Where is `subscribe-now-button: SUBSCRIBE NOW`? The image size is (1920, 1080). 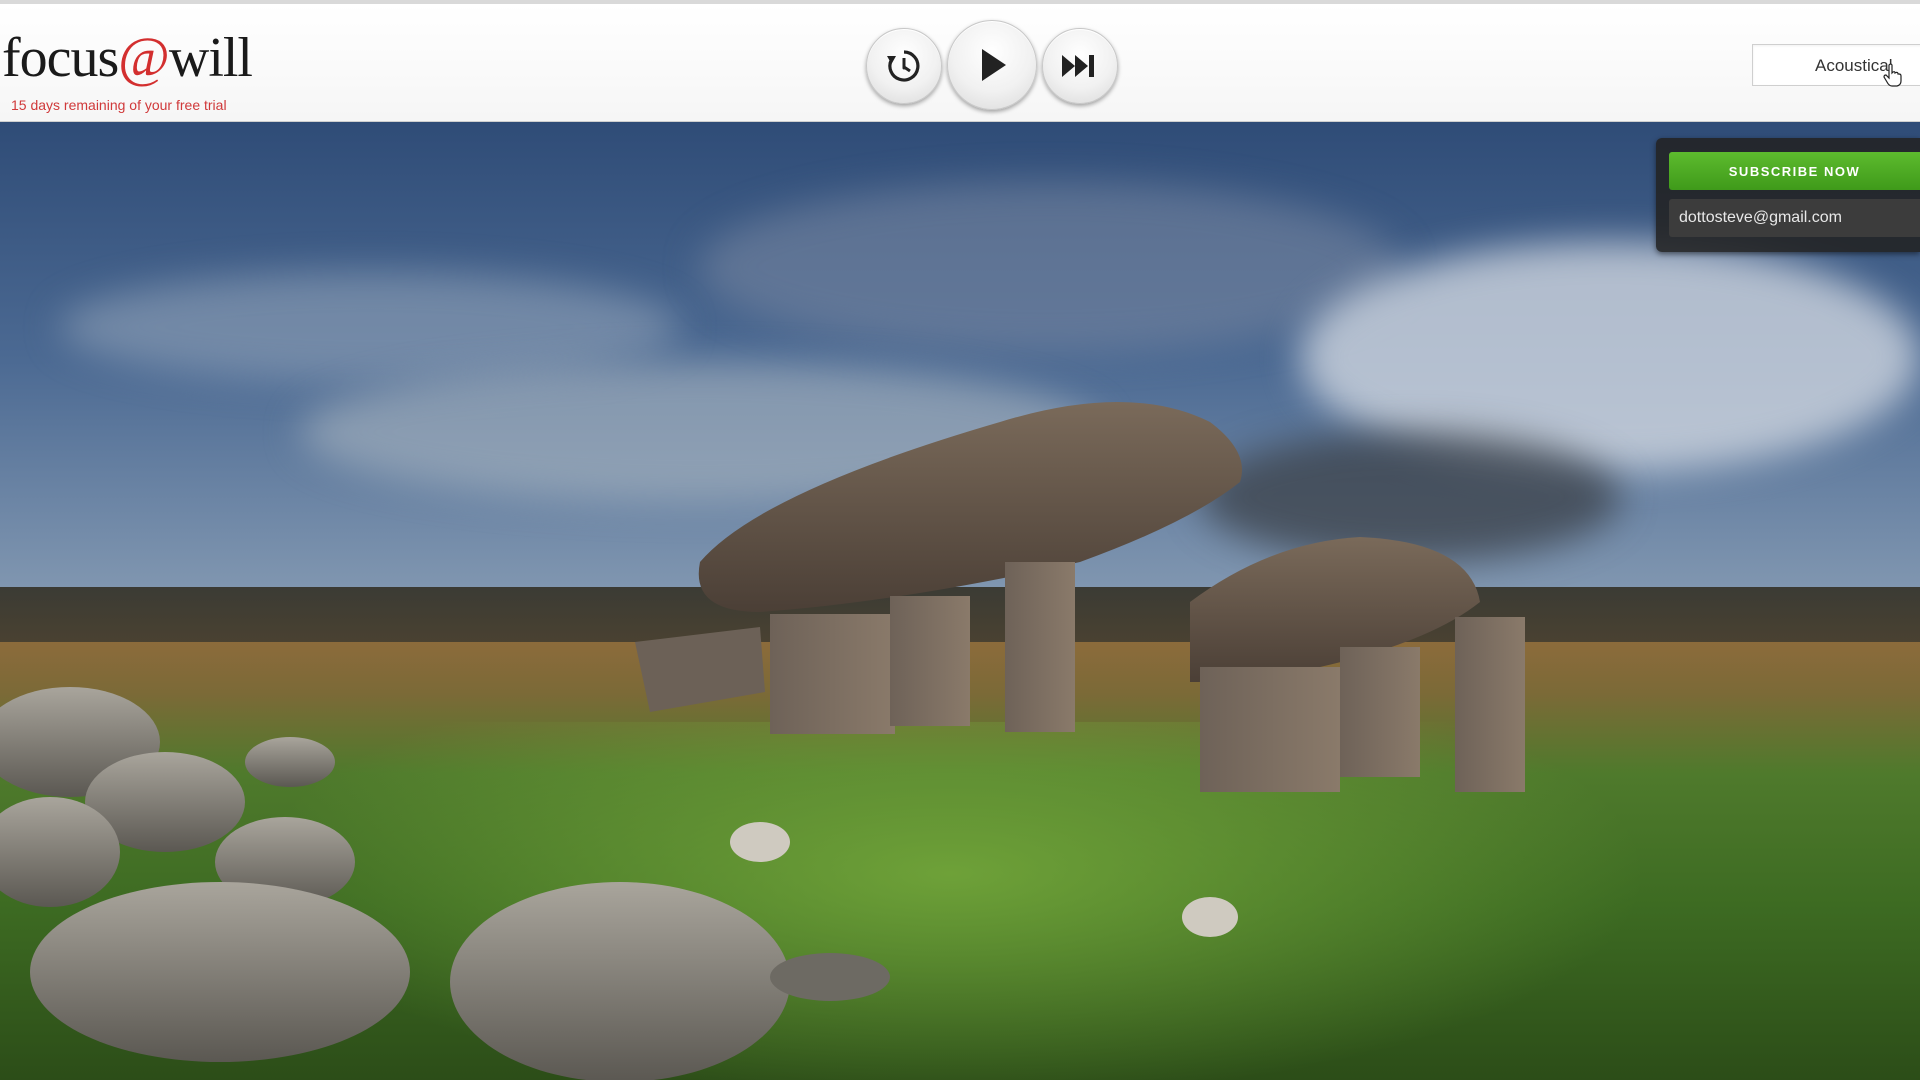 subscribe-now-button: SUBSCRIBE NOW is located at coordinates (1794, 171).